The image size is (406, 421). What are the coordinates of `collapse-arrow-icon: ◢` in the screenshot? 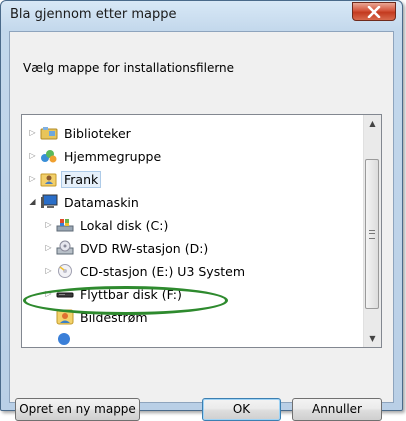 It's located at (32, 202).